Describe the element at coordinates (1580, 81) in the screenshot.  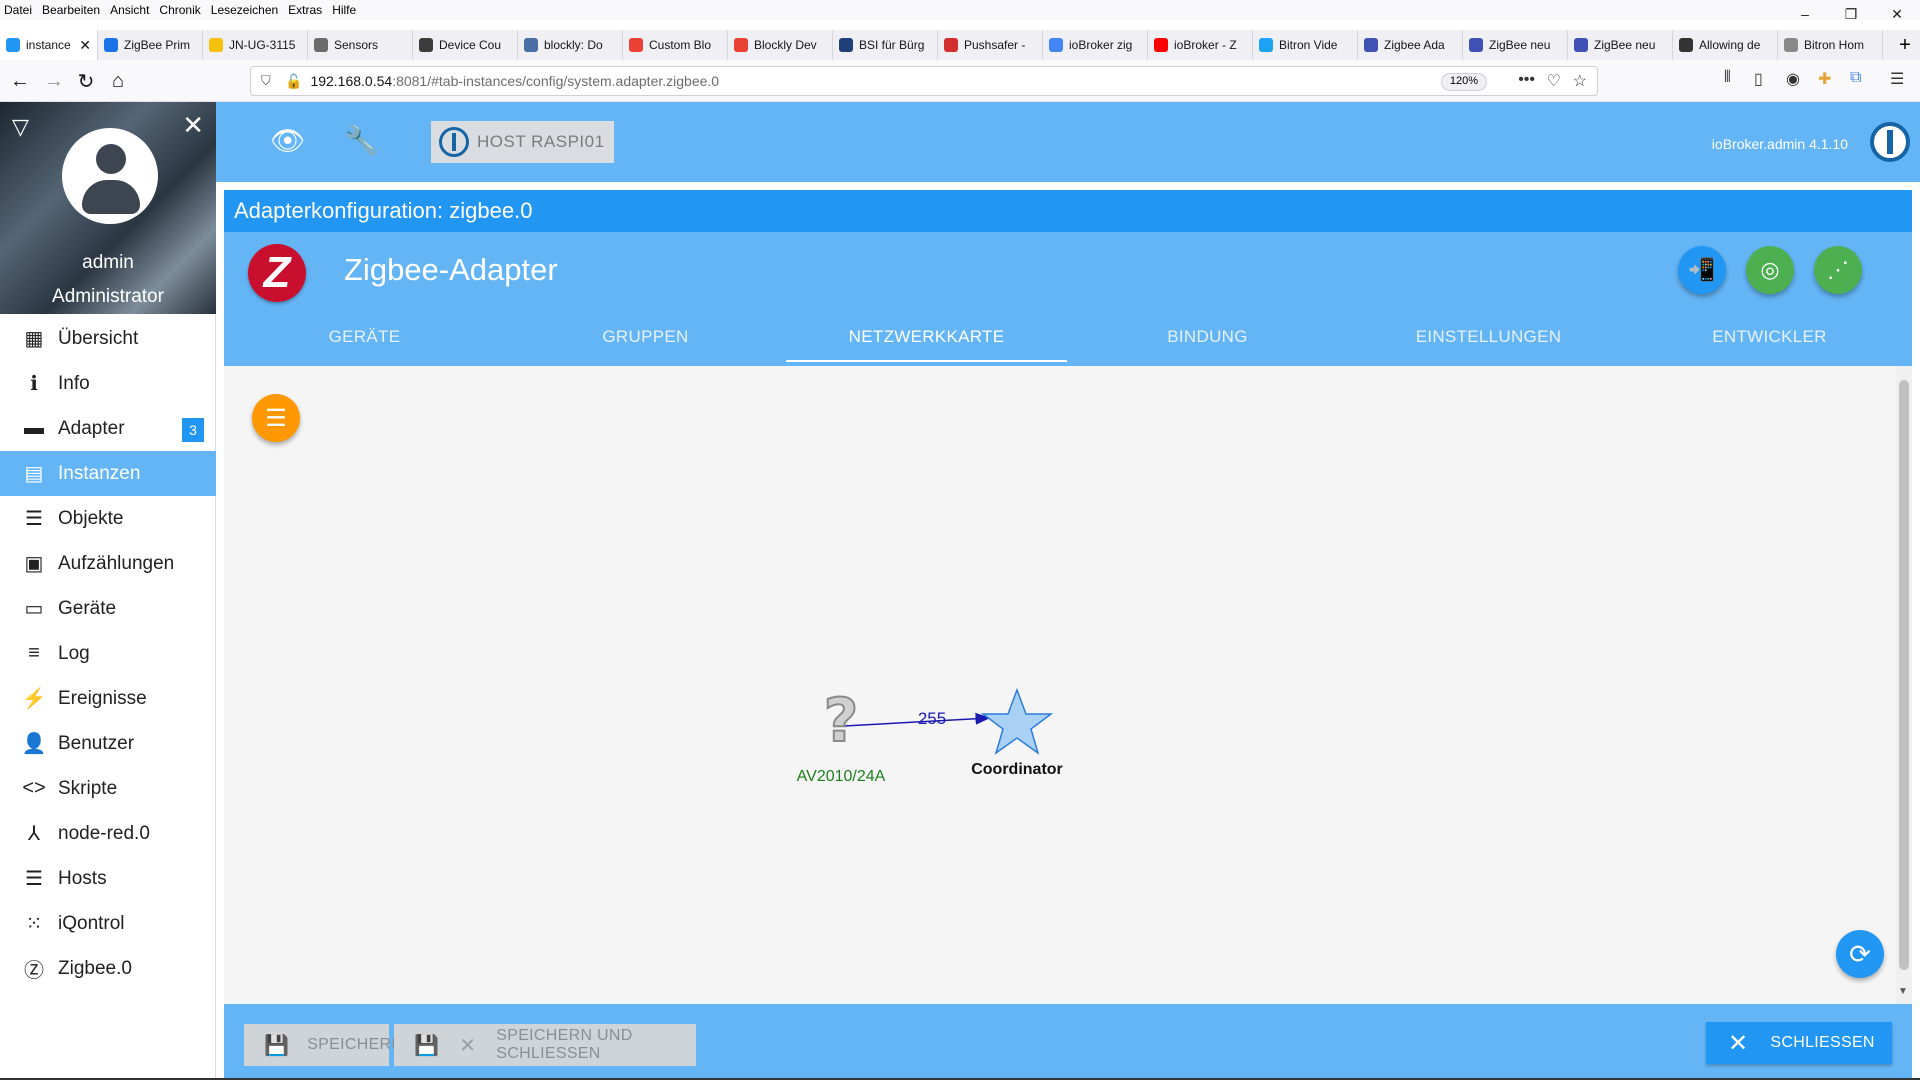
I see `bookmark-star-icon: ☆` at that location.